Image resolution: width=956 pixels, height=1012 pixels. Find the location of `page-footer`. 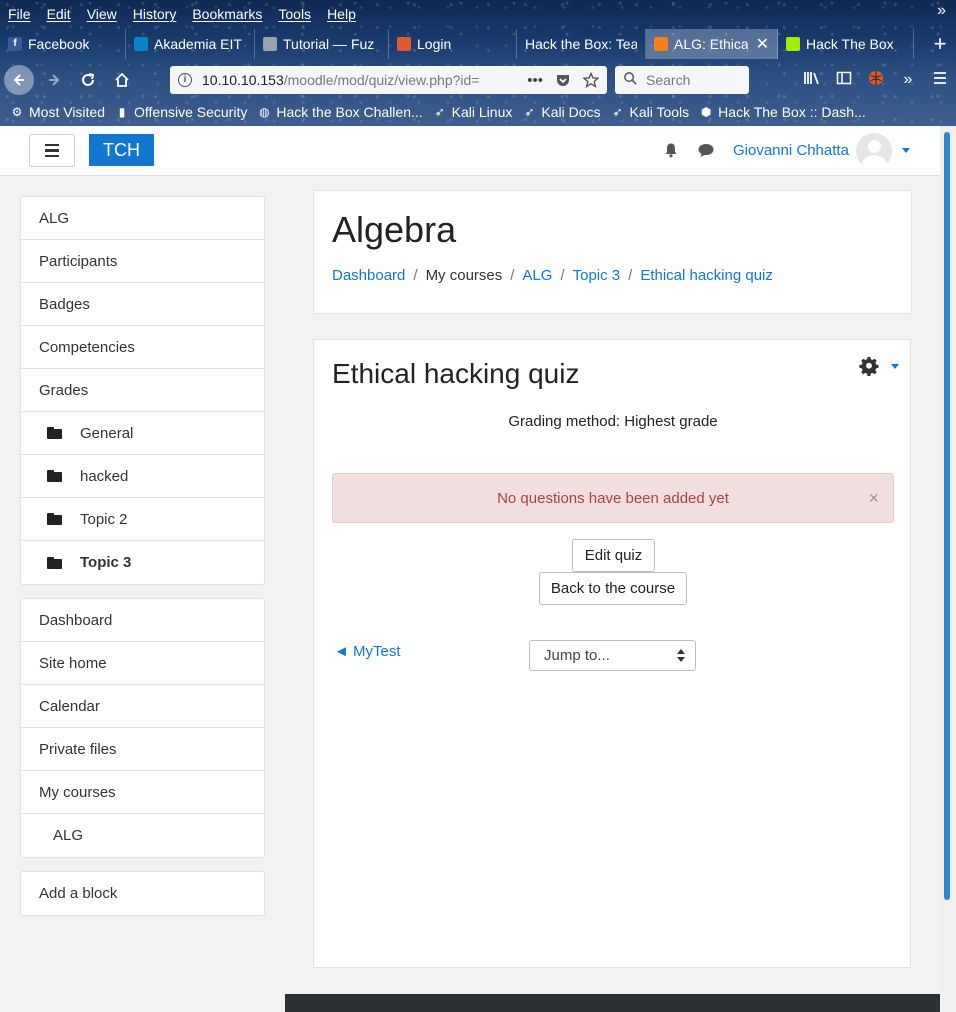

page-footer is located at coordinates (612, 1003).